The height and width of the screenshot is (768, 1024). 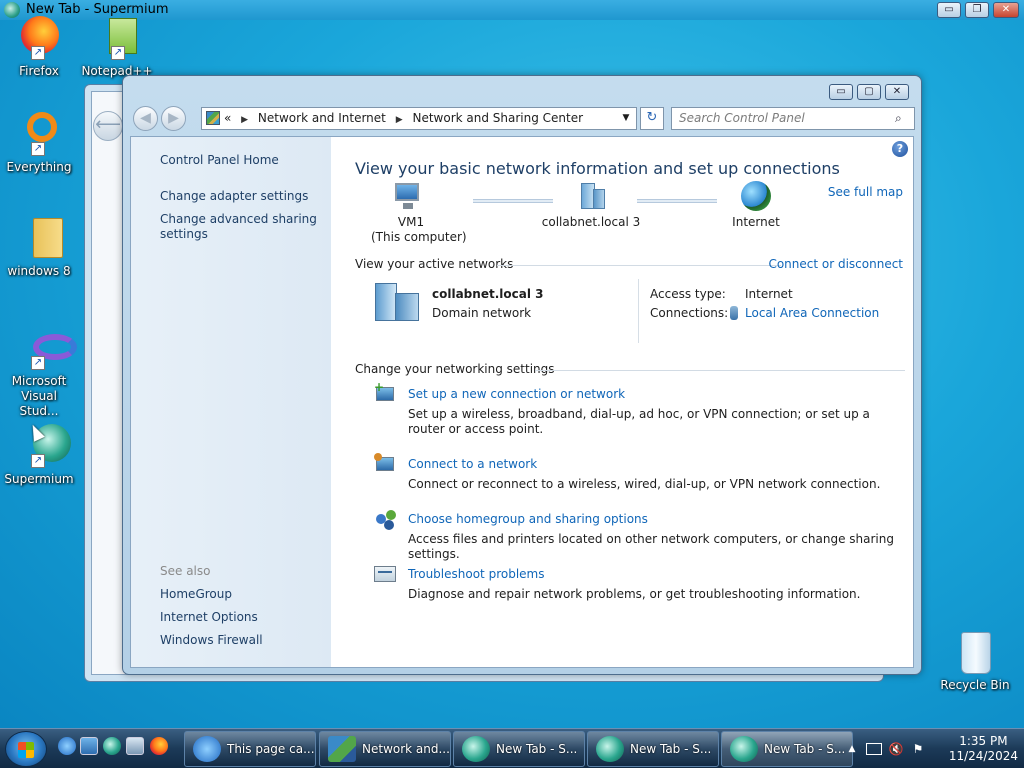 I want to click on computer-icon, so click(x=408, y=197).